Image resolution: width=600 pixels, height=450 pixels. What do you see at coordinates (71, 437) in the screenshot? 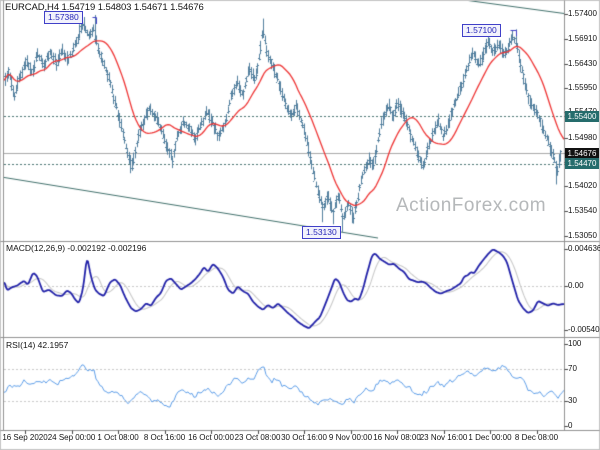
I see `date-label: 24 Sep 00:00` at bounding box center [71, 437].